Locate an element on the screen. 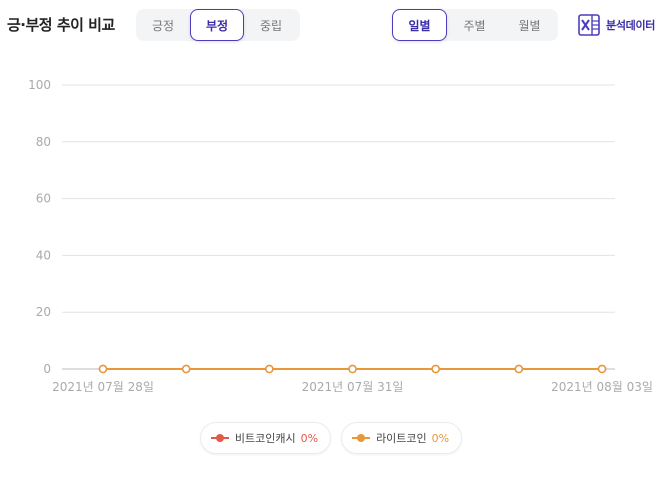 This screenshot has height=477, width=662. export-label: 분석데이터 is located at coordinates (631, 25).